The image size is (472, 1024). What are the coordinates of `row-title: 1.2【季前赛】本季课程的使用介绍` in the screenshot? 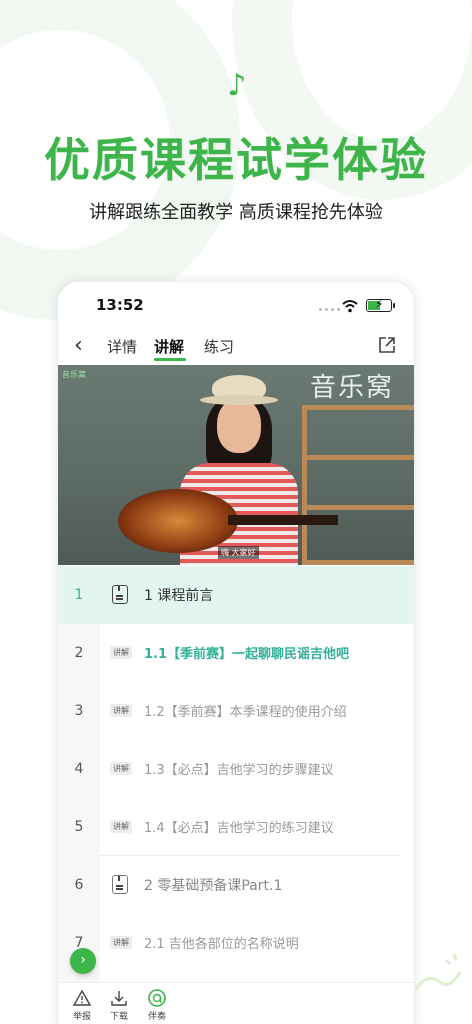 It's located at (245, 712).